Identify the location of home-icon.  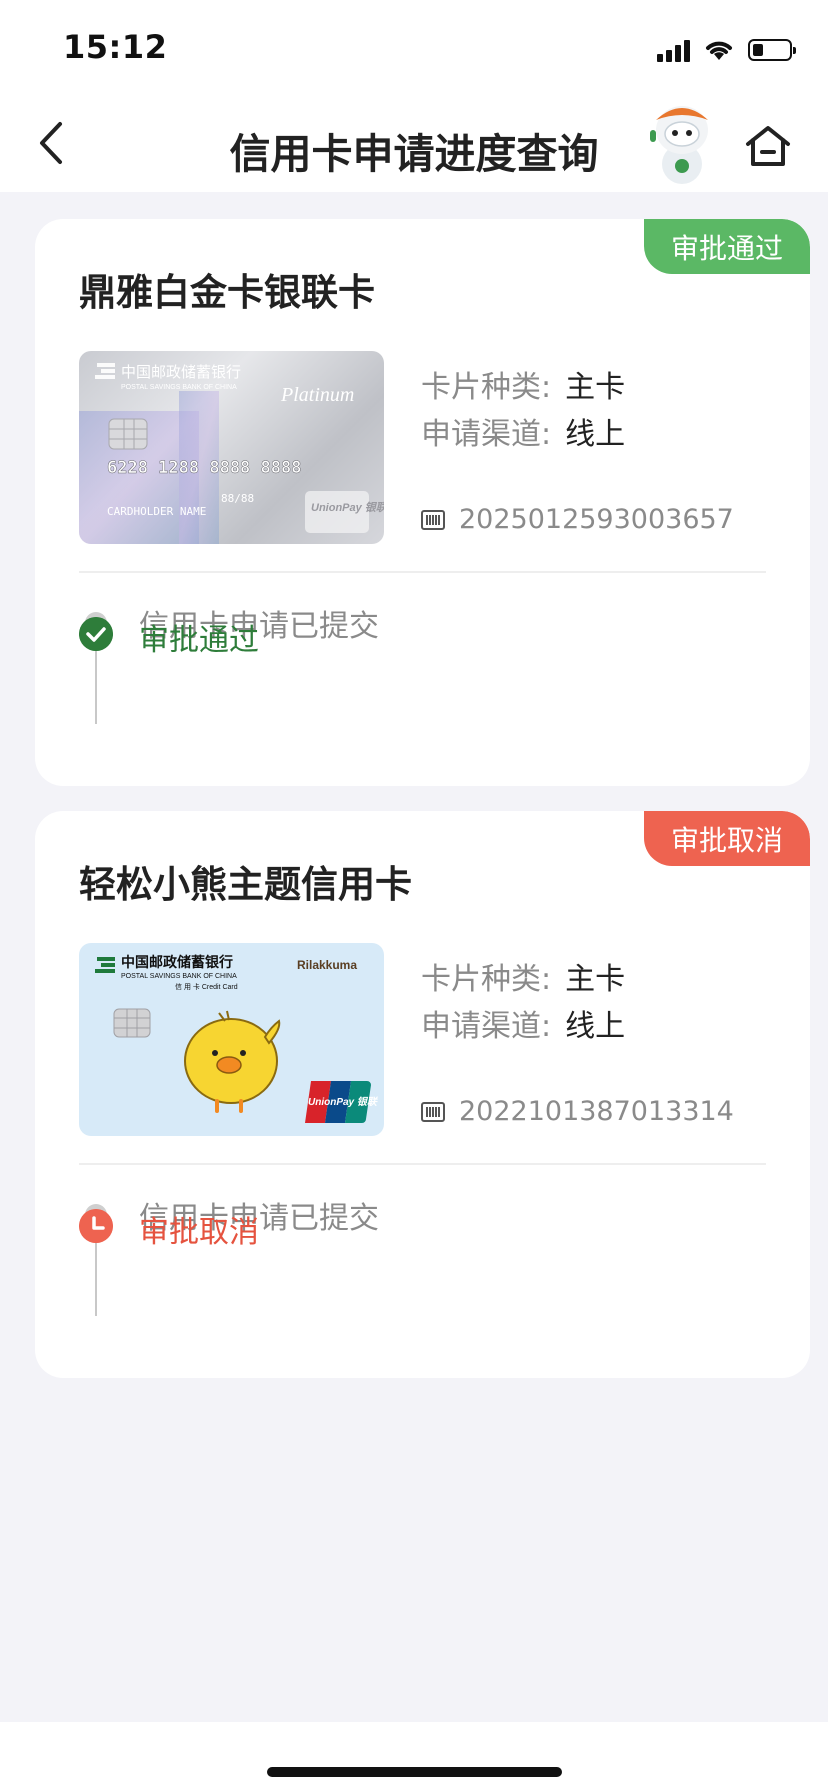
(768, 146).